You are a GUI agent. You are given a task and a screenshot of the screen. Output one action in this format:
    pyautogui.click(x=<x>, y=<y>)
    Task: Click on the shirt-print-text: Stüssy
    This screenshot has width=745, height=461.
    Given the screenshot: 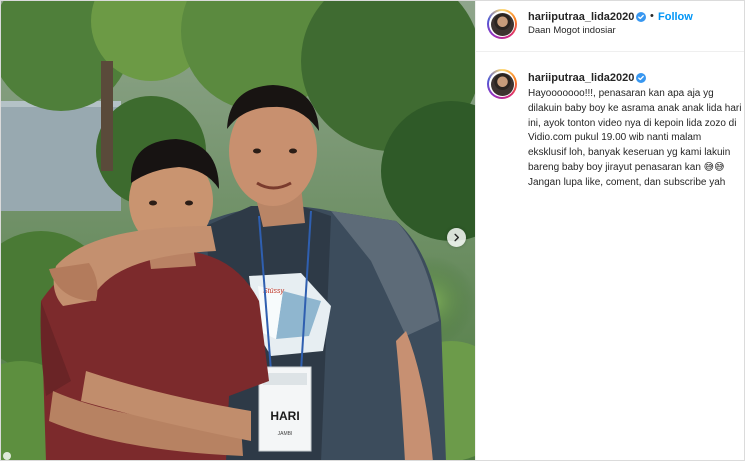 What is the action you would take?
    pyautogui.click(x=274, y=291)
    